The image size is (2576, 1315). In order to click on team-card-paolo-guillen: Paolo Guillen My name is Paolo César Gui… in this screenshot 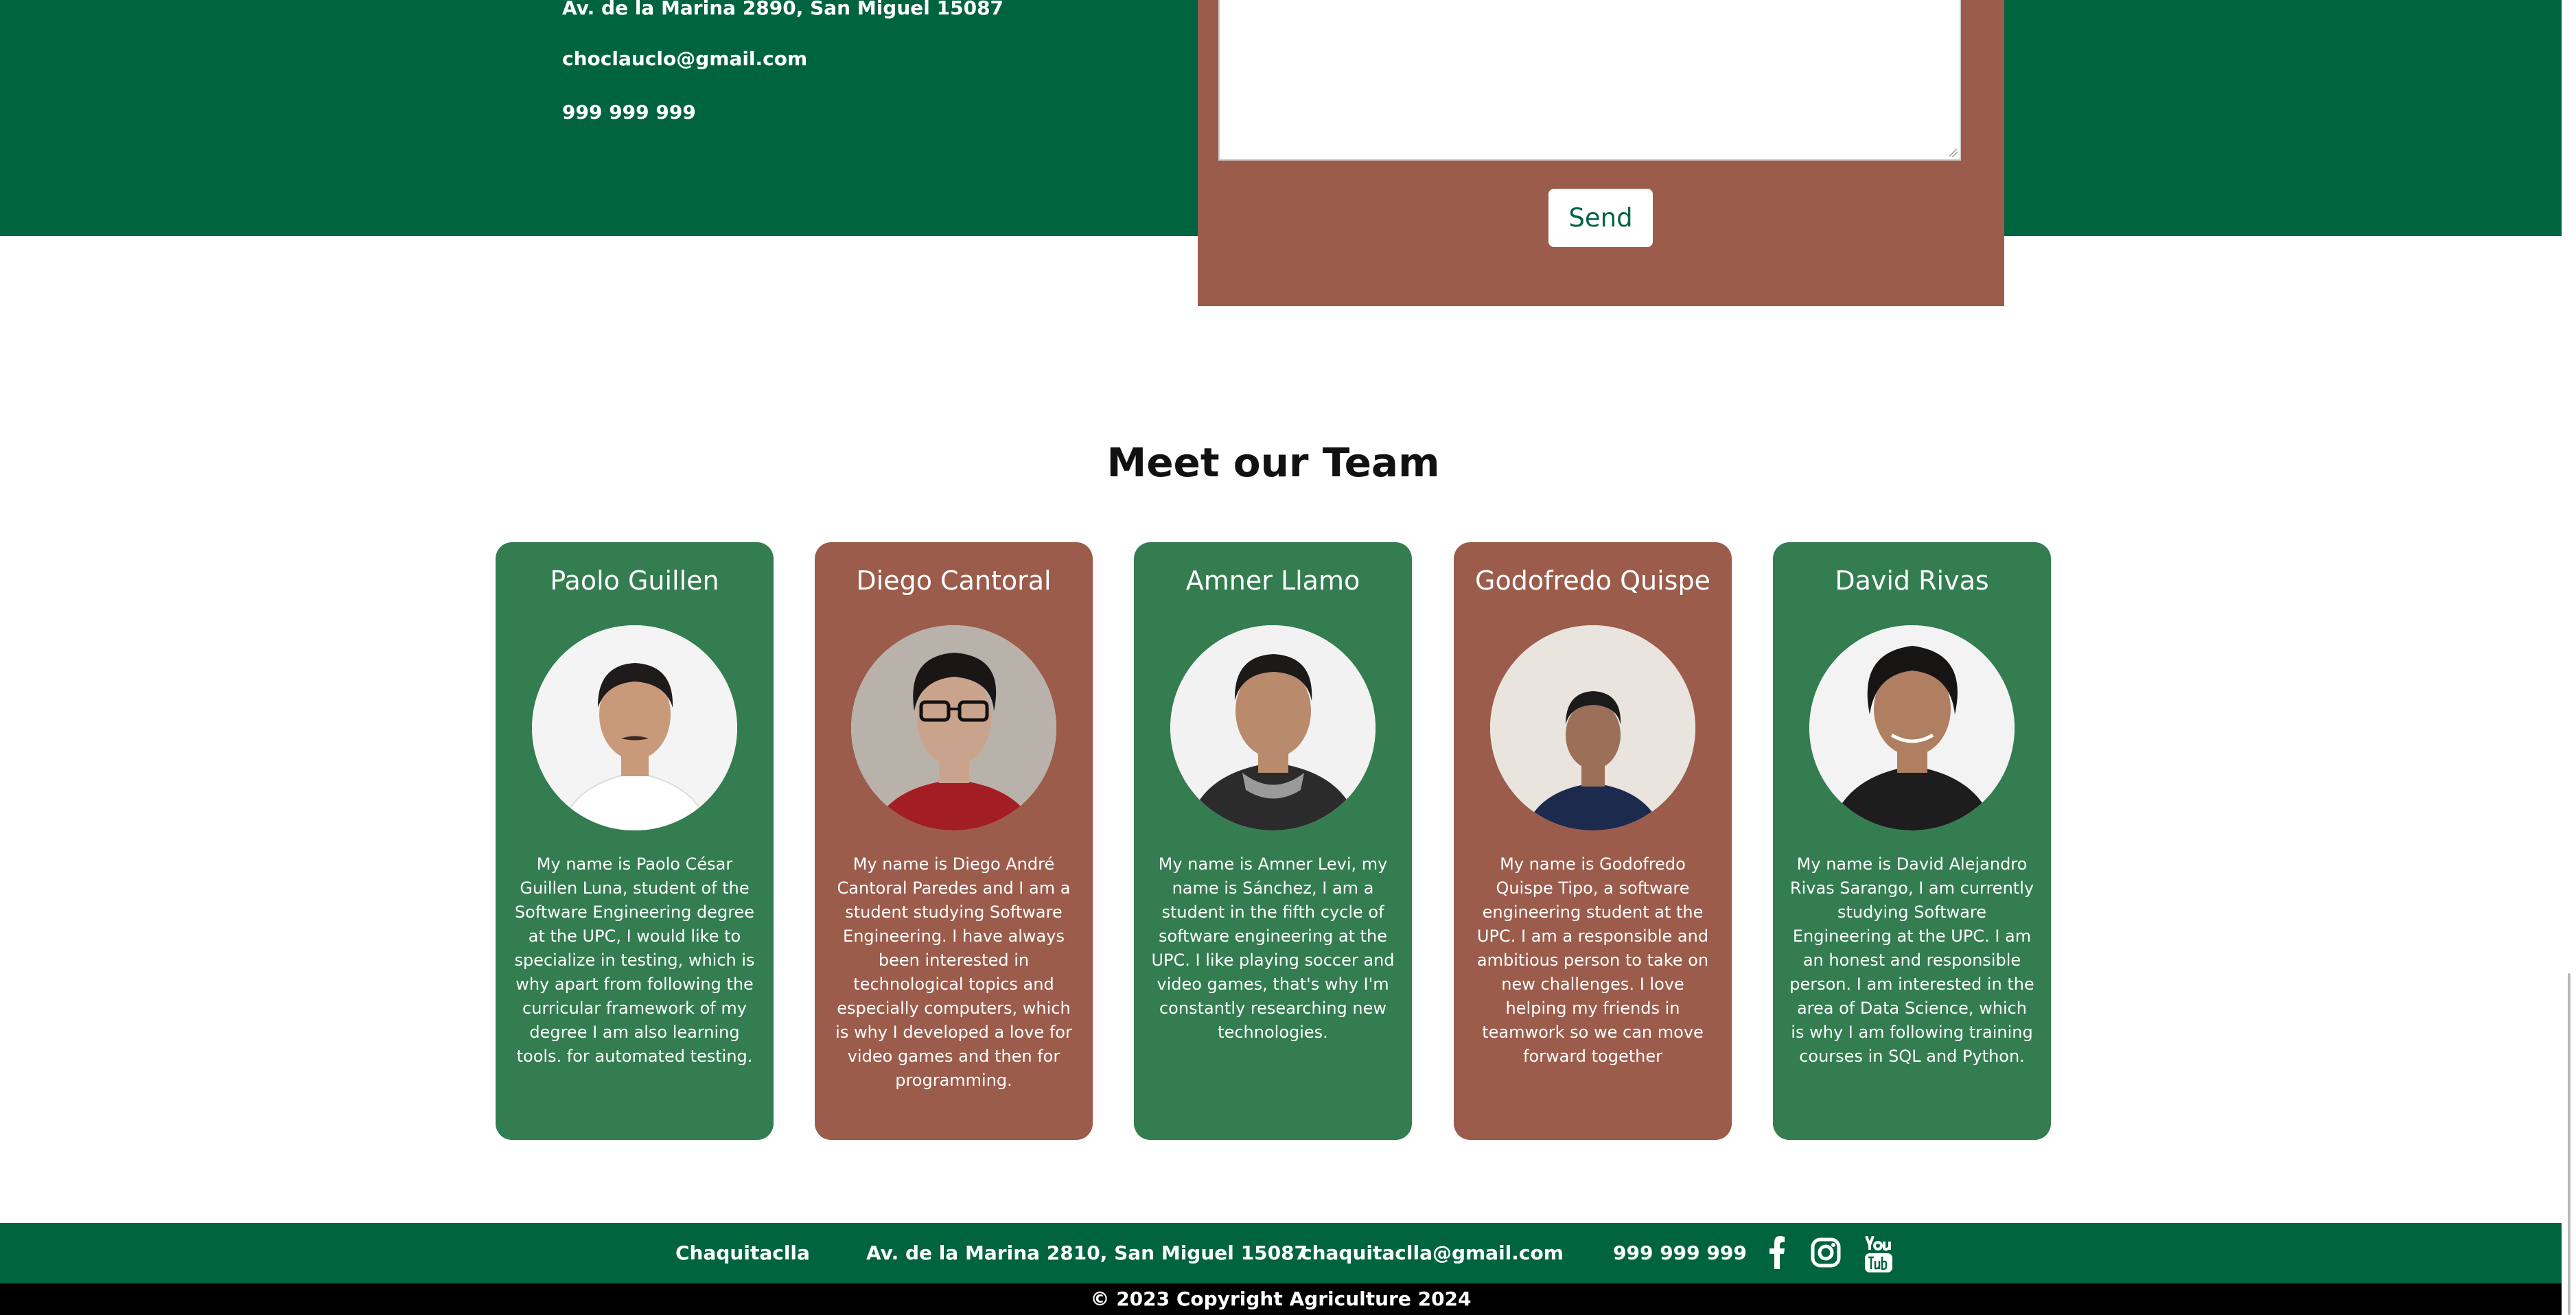, I will do `click(635, 841)`.